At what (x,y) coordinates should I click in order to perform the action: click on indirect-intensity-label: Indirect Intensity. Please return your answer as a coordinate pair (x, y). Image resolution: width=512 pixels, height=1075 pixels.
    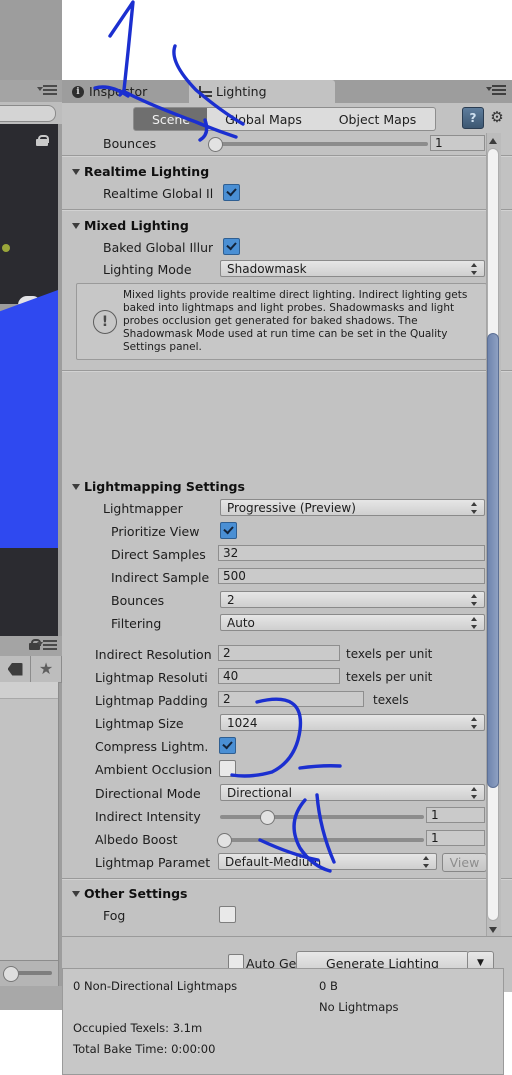
    Looking at the image, I should click on (148, 816).